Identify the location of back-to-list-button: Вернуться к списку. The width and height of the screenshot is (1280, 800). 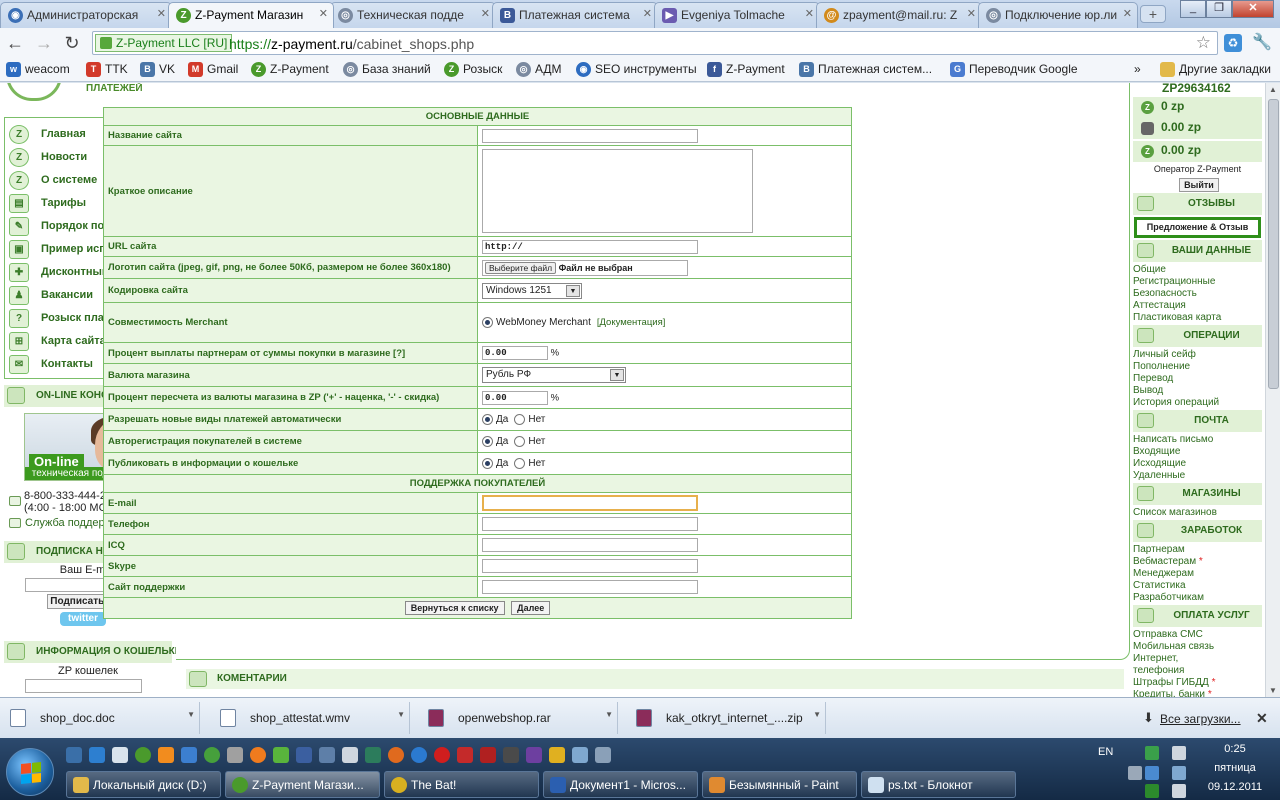
(454, 608).